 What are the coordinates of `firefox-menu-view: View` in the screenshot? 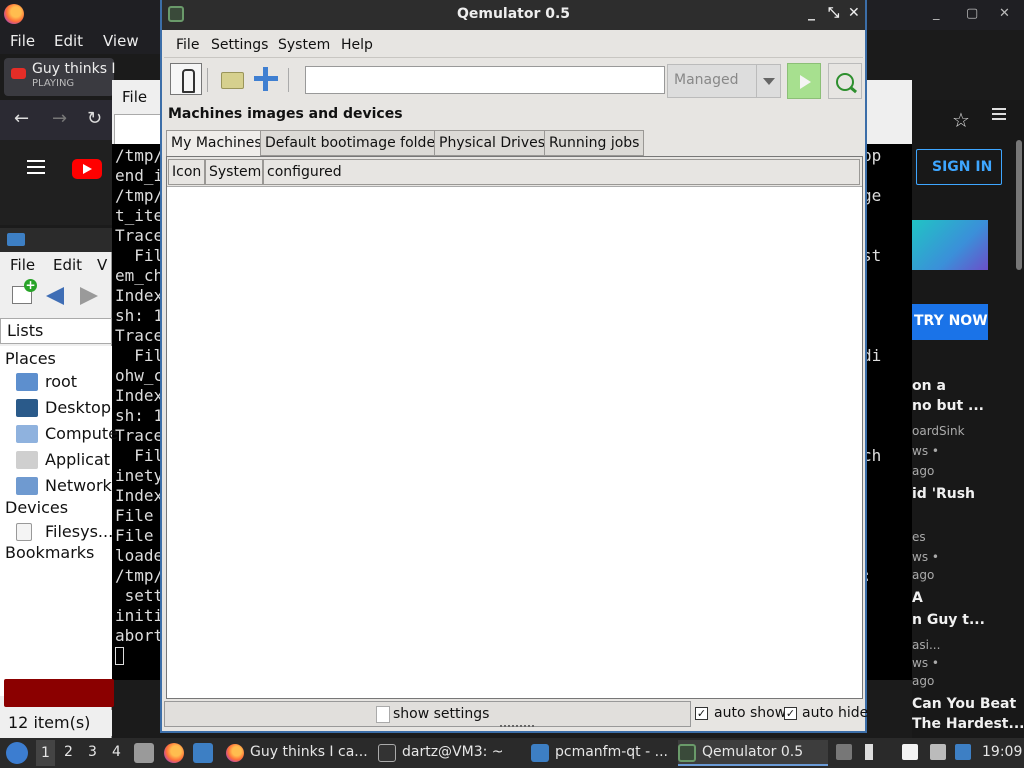 It's located at (121, 41).